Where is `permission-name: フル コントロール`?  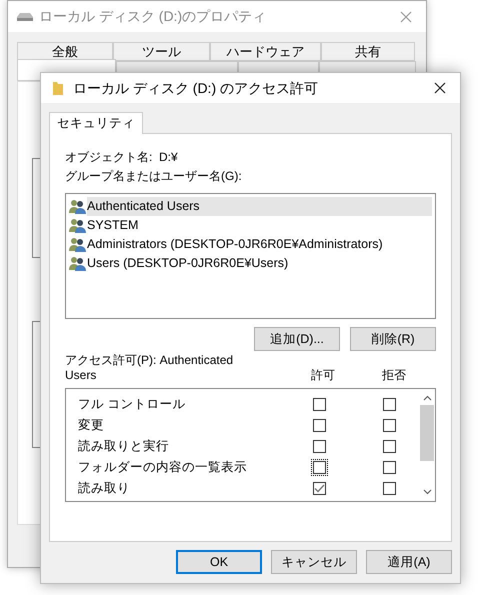
permission-name: フル コントロール is located at coordinates (131, 405).